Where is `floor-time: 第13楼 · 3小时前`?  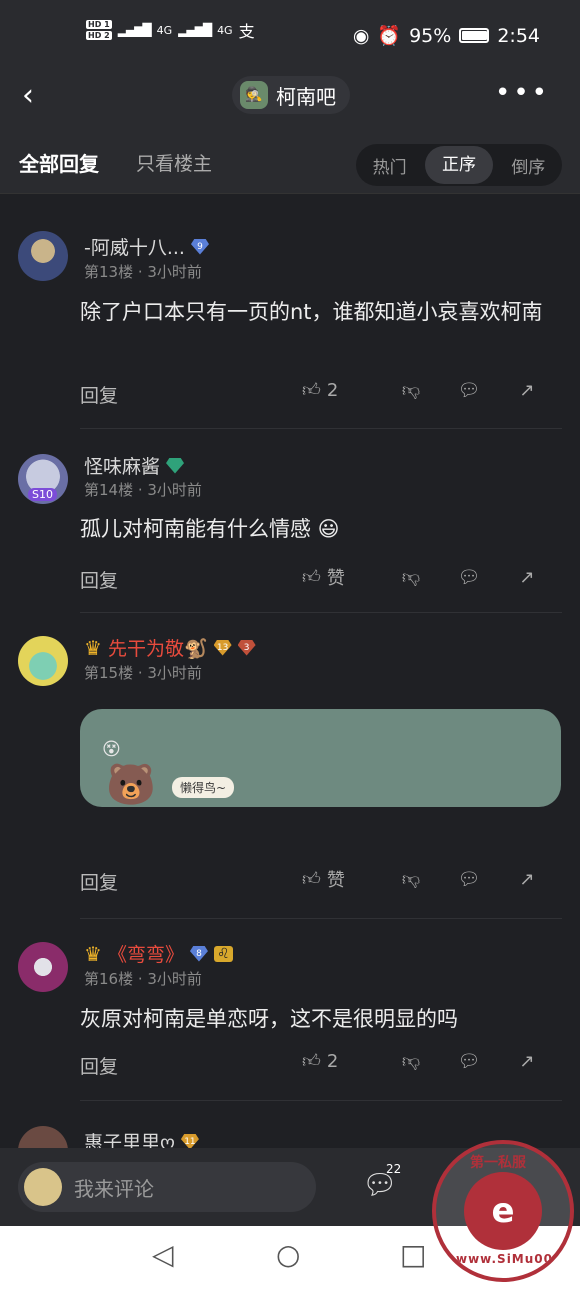
floor-time: 第13楼 · 3小时前 is located at coordinates (143, 272).